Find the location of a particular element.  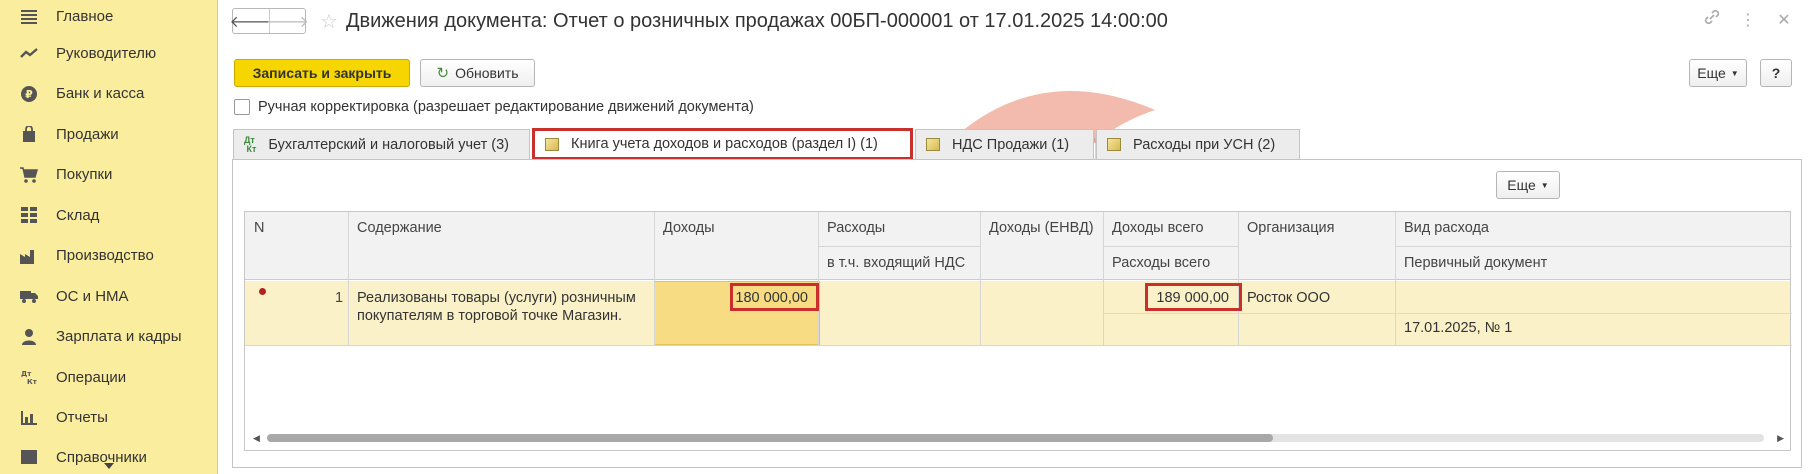

close-icon: ✕ is located at coordinates (1784, 20).